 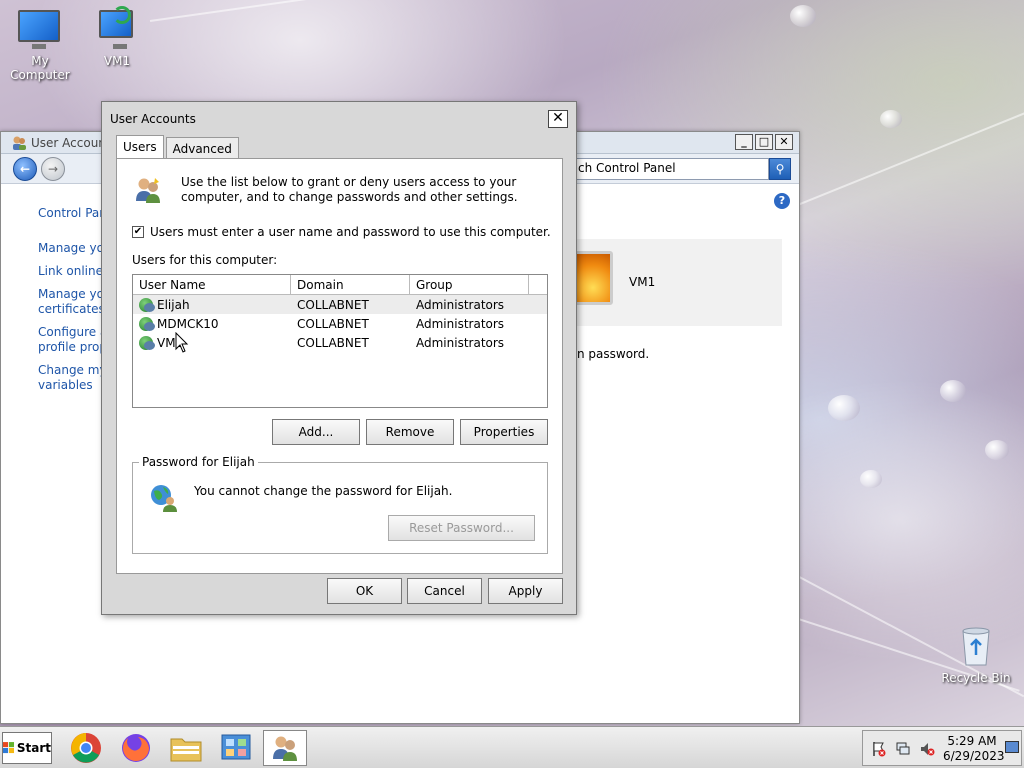 What do you see at coordinates (138, 232) in the screenshot?
I see `require-password-checkbox: ✔` at bounding box center [138, 232].